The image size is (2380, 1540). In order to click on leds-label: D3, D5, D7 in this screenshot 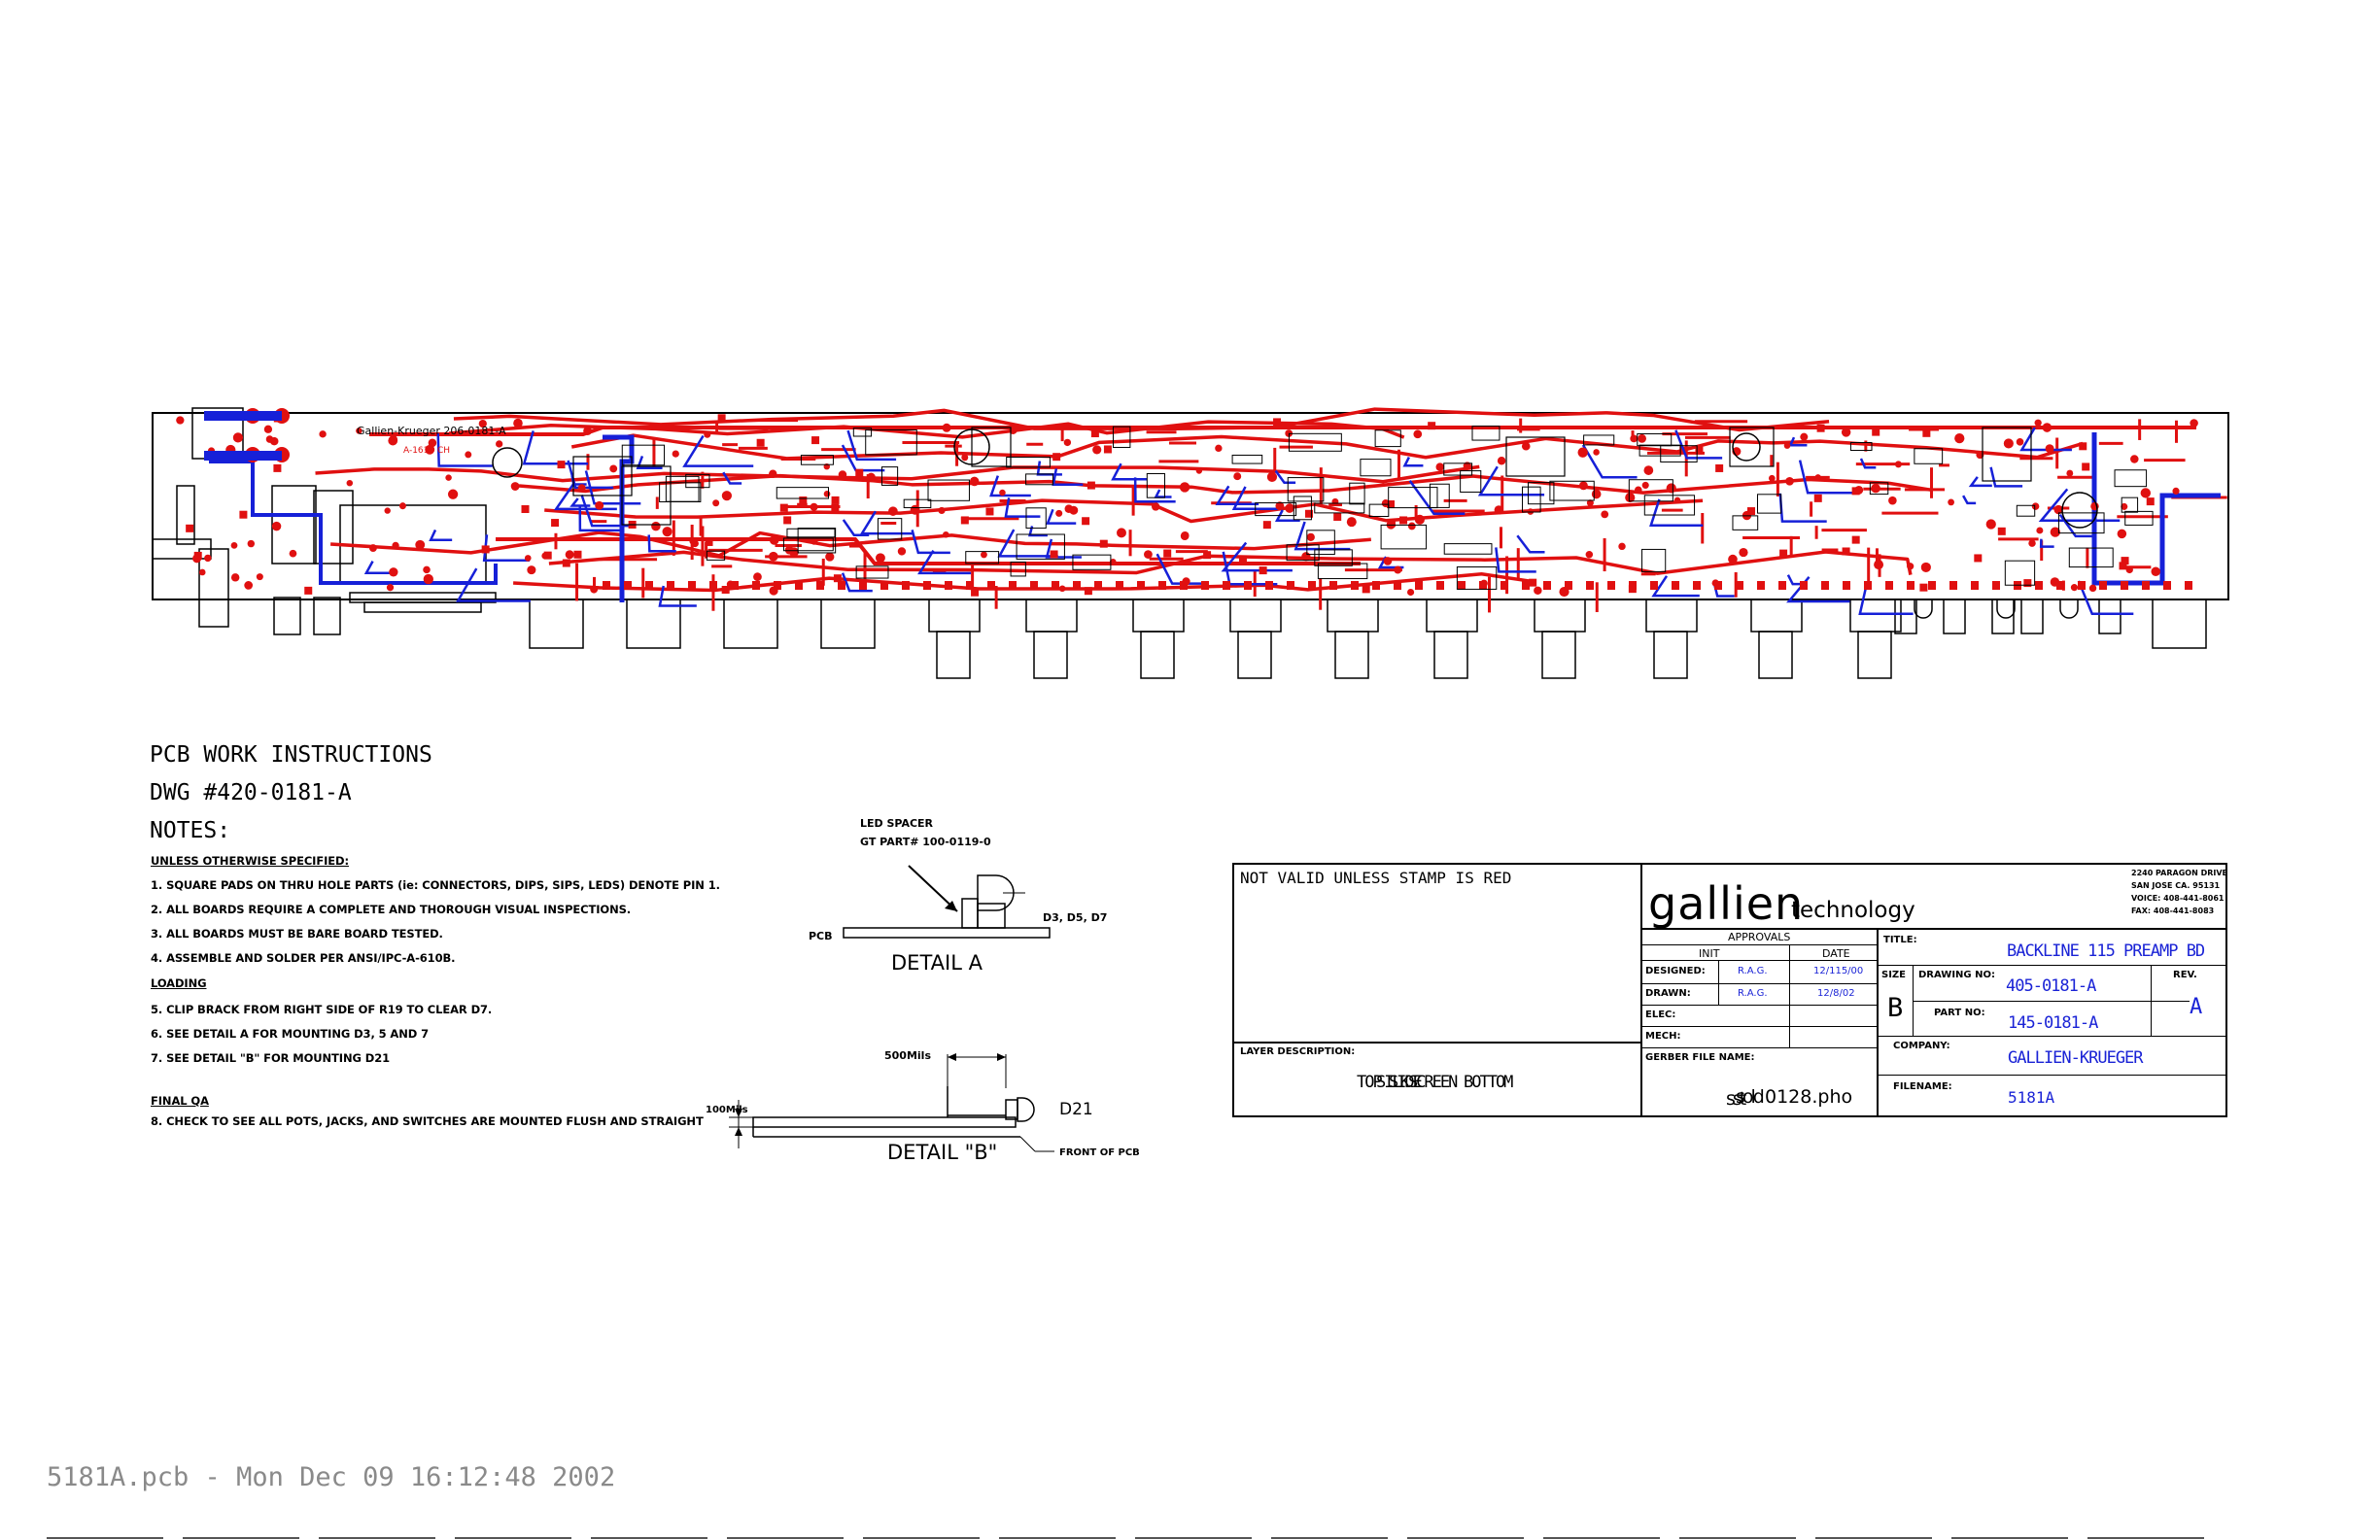, I will do `click(1075, 917)`.